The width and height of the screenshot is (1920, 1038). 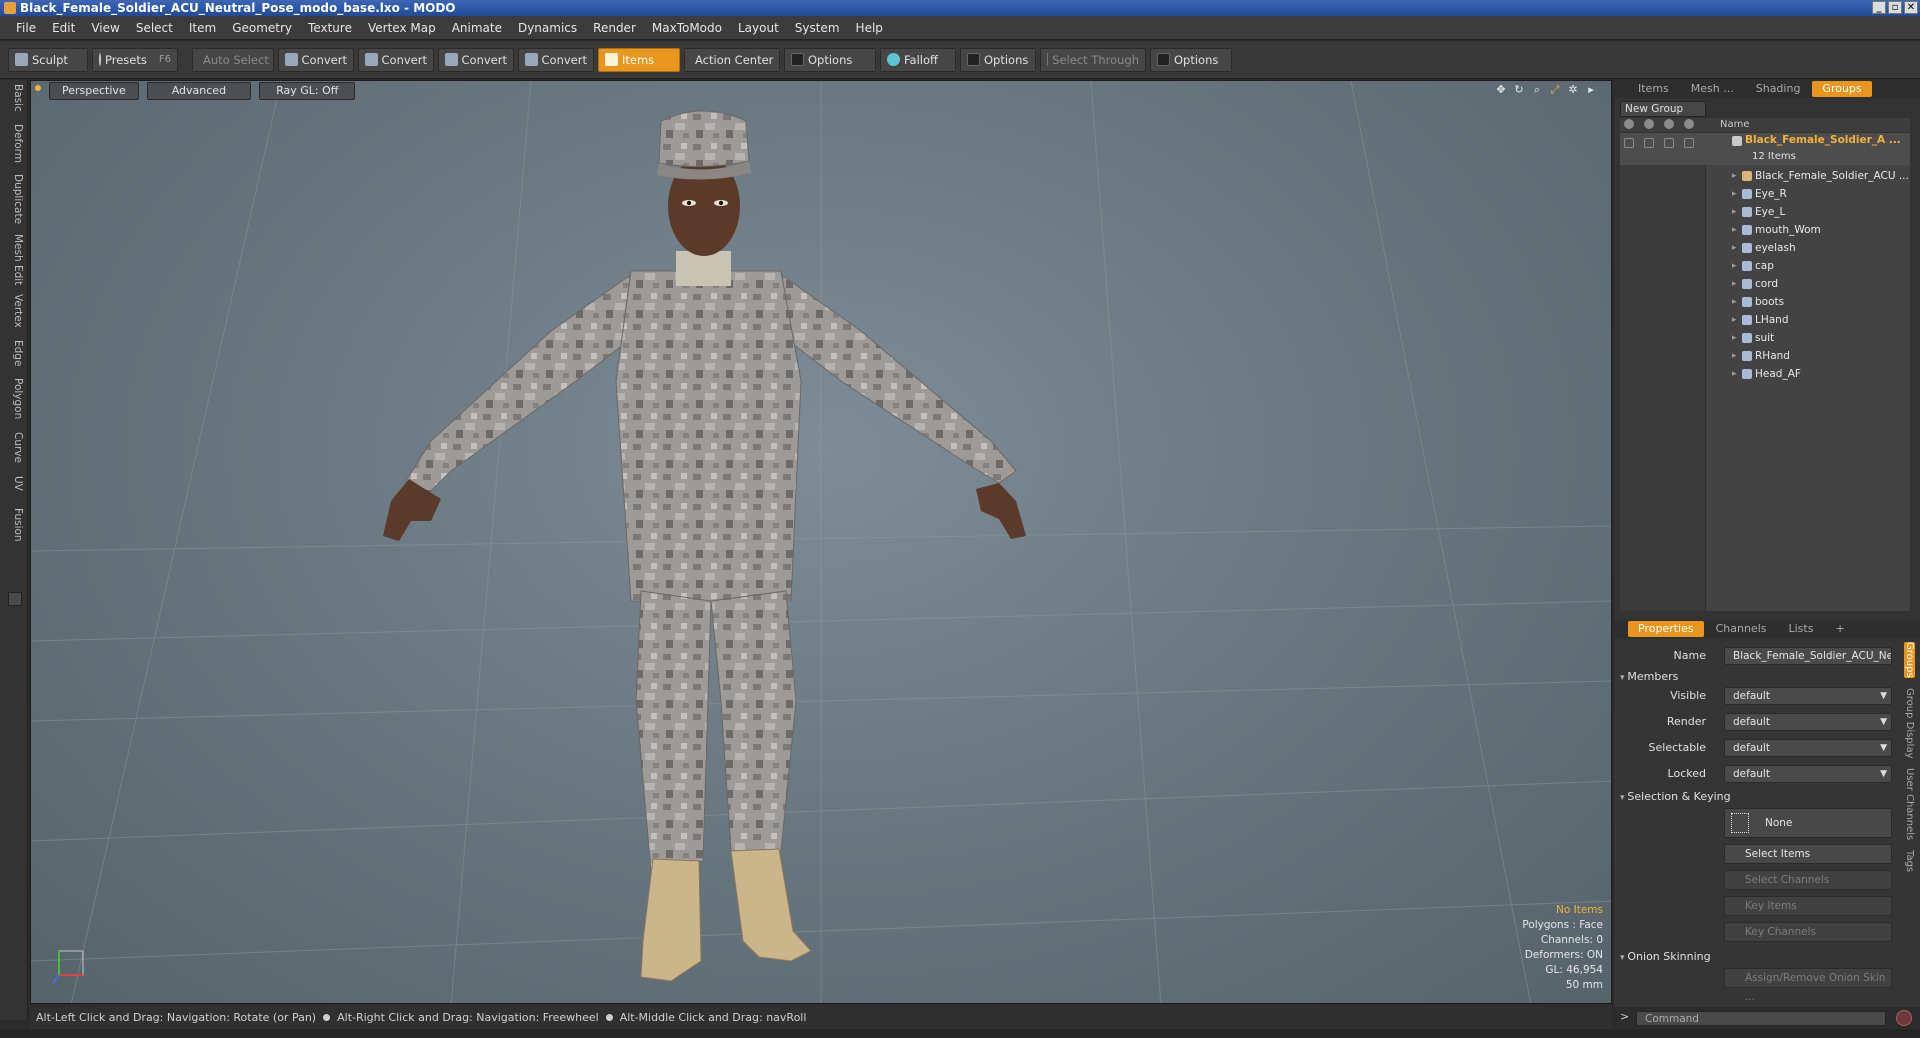 What do you see at coordinates (14, 259) in the screenshot?
I see `tab-mesh-edit: Mesh Edit` at bounding box center [14, 259].